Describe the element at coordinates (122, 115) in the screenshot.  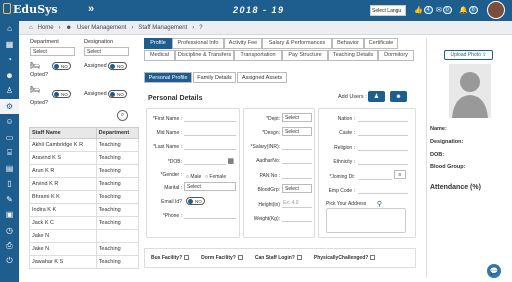
I see `search-button: ⌕` at that location.